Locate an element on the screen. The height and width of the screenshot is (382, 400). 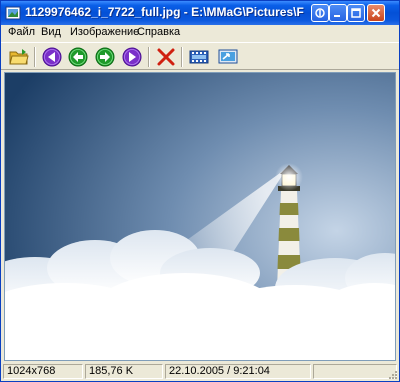
restore-button is located at coordinates (320, 13).